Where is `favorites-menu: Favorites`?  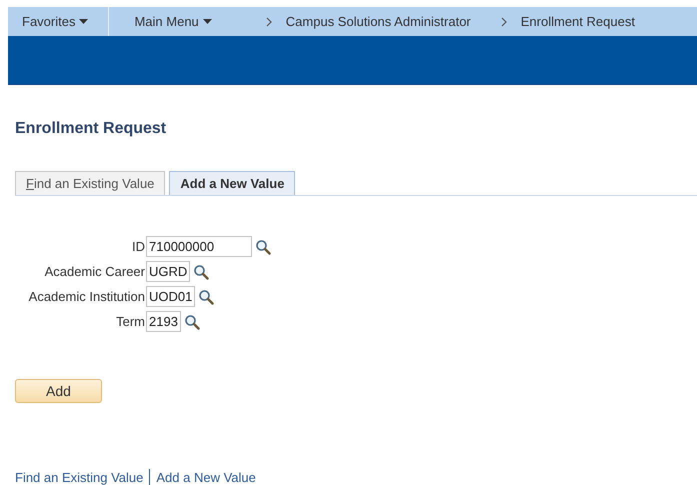 favorites-menu: Favorites is located at coordinates (58, 21).